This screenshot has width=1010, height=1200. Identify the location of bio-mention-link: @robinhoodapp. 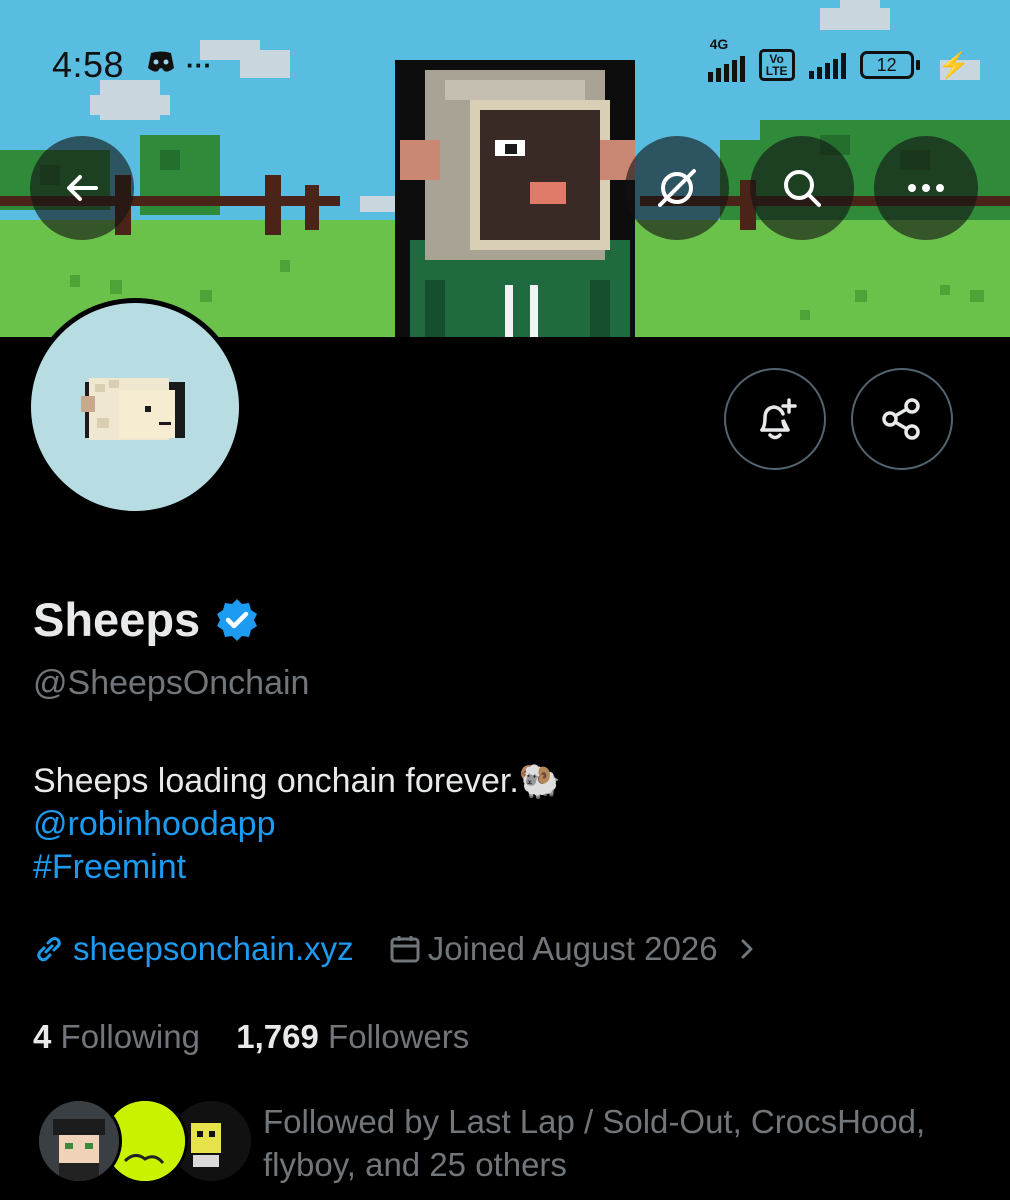
(297, 824).